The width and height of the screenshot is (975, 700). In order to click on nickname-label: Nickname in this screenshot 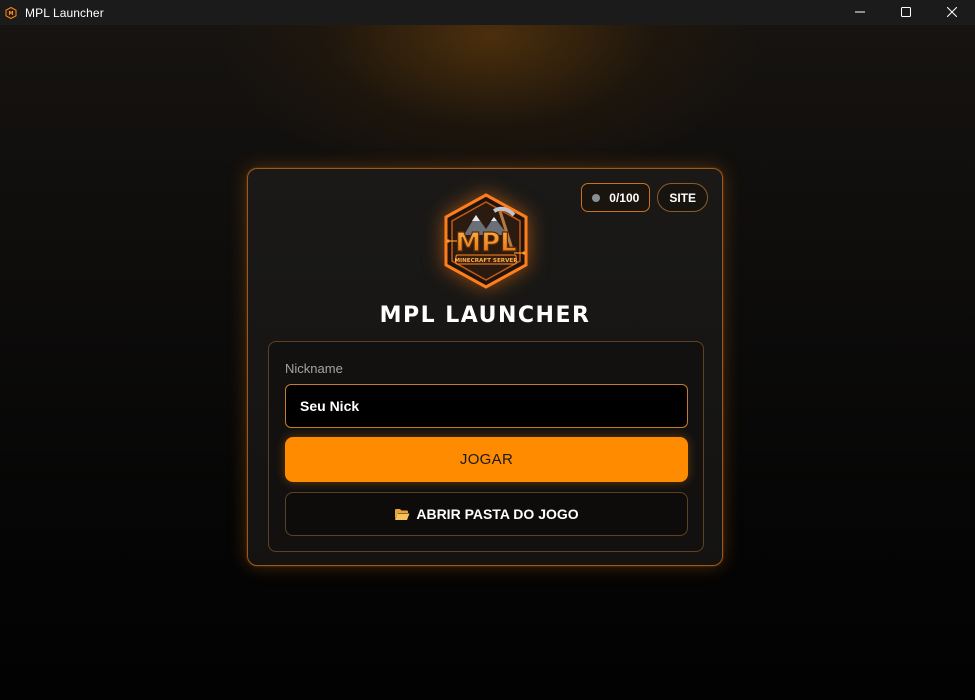, I will do `click(314, 368)`.